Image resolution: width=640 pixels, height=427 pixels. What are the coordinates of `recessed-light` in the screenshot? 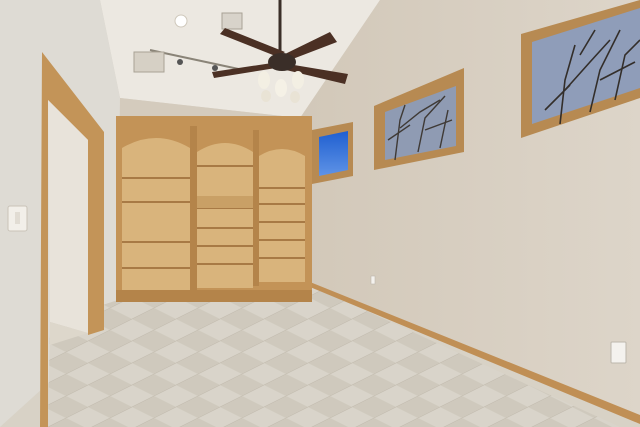 It's located at (181, 21).